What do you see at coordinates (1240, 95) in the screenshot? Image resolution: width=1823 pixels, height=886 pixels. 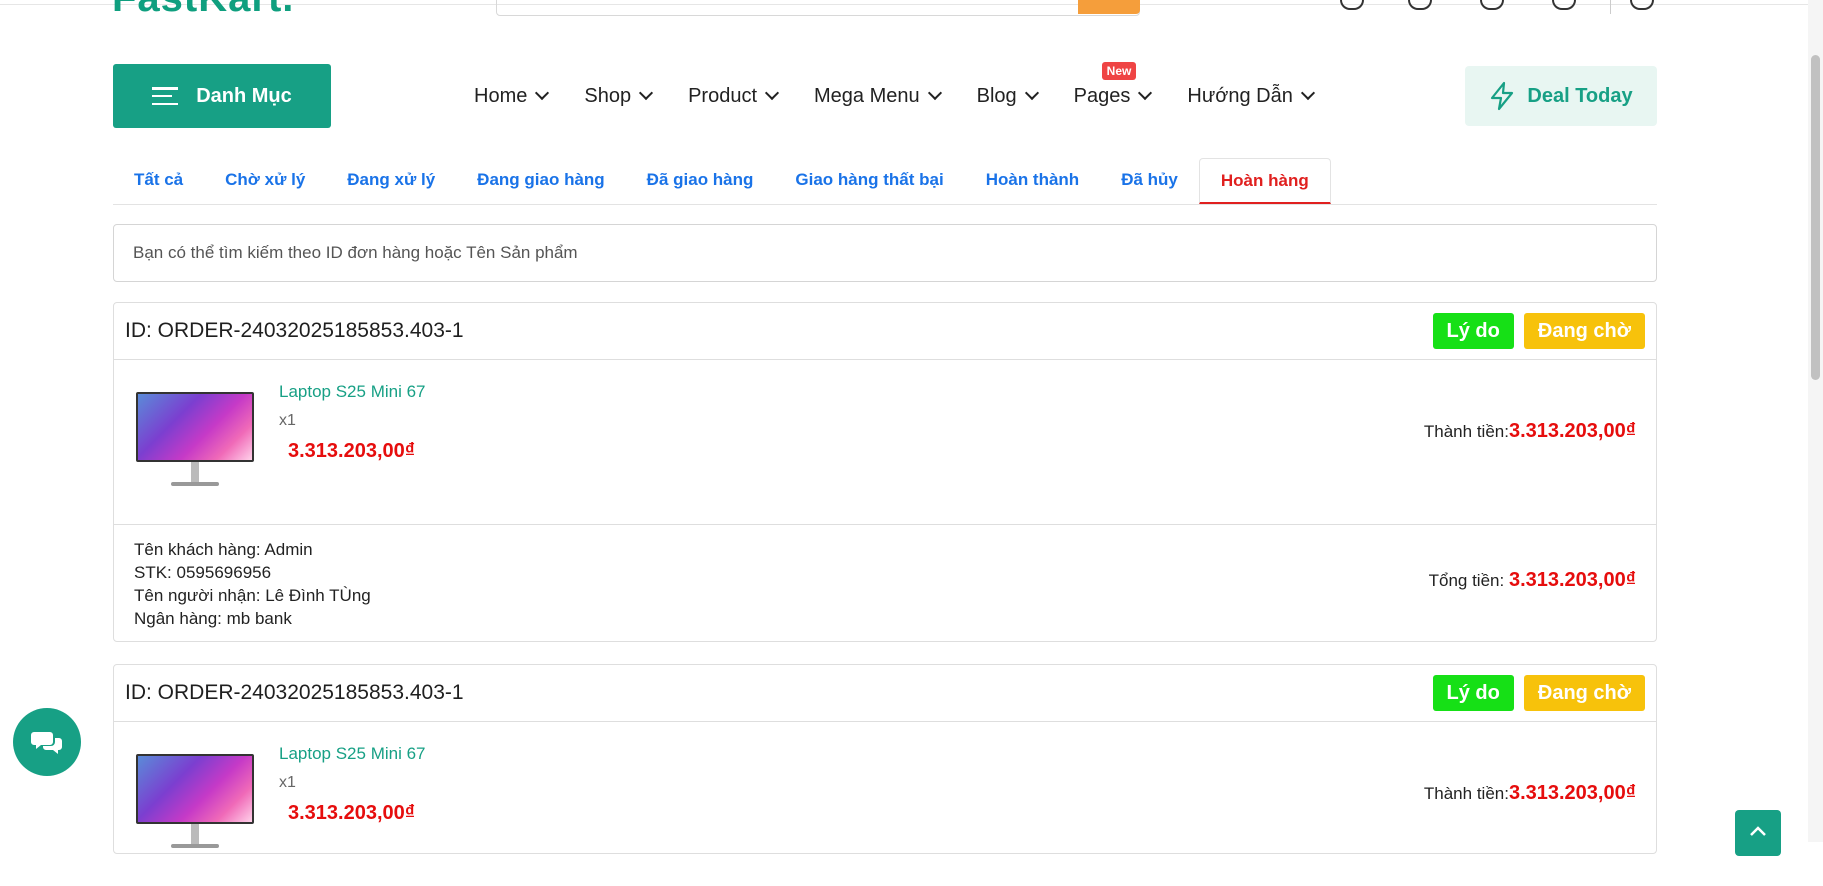 I see `nav-label: Hướng Dẫn` at bounding box center [1240, 95].